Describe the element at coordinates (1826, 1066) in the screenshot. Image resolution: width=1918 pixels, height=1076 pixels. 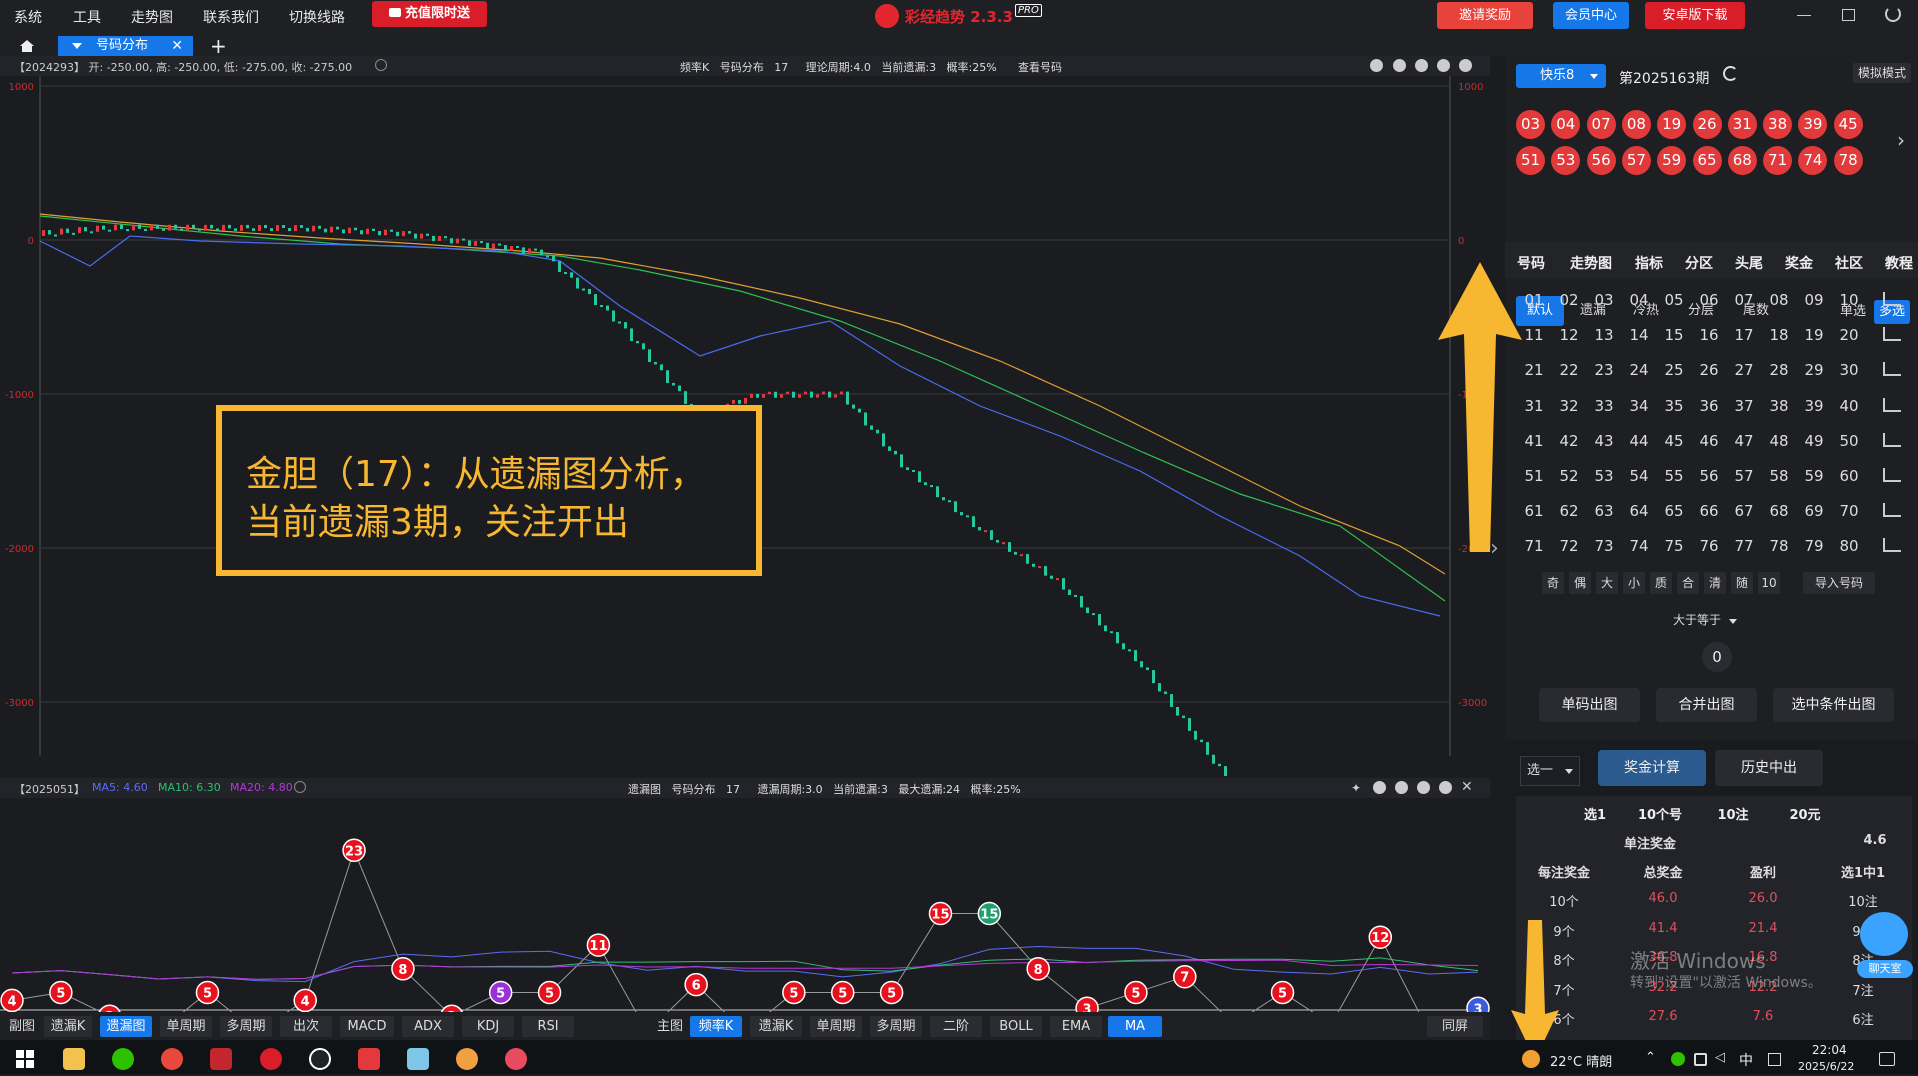
I see `clock-date: 2025/6/22` at that location.